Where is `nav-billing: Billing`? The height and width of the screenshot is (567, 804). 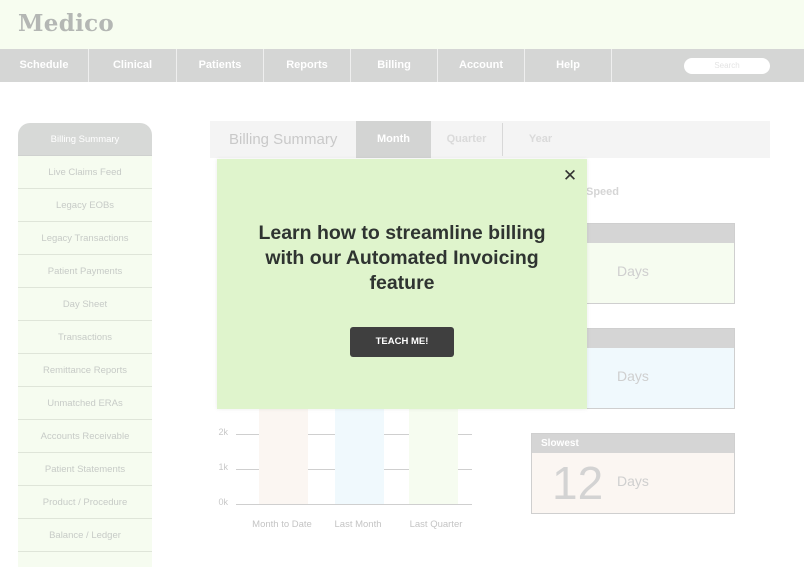 nav-billing: Billing is located at coordinates (394, 65).